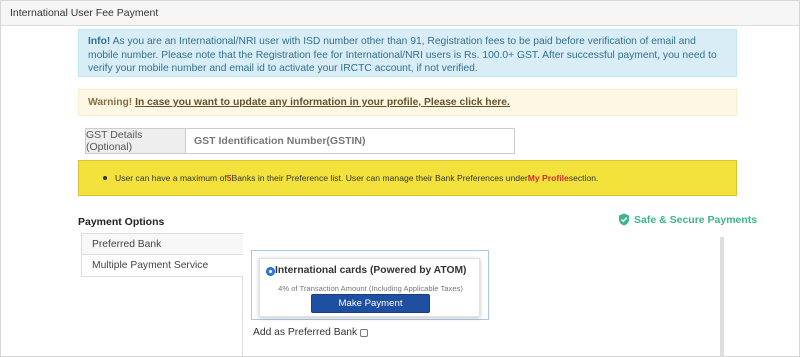 Image resolution: width=800 pixels, height=357 pixels. I want to click on notice-suffix: section., so click(583, 178).